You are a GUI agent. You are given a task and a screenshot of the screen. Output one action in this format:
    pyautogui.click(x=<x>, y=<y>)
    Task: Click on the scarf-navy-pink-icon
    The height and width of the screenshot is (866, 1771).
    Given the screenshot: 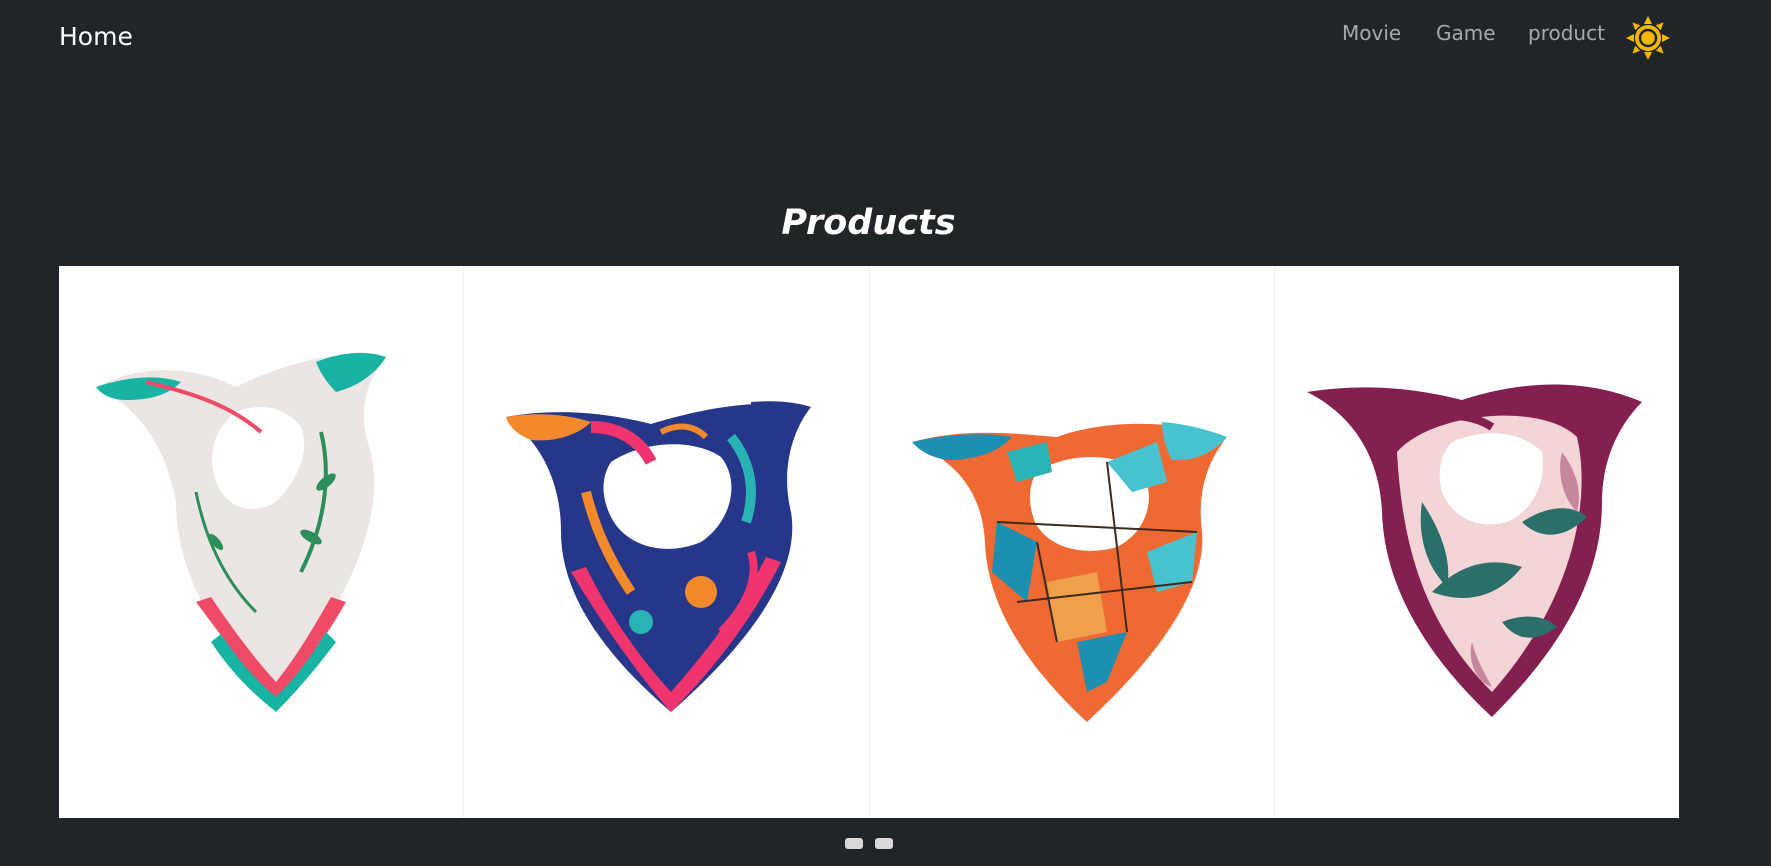 What is the action you would take?
    pyautogui.click(x=659, y=556)
    